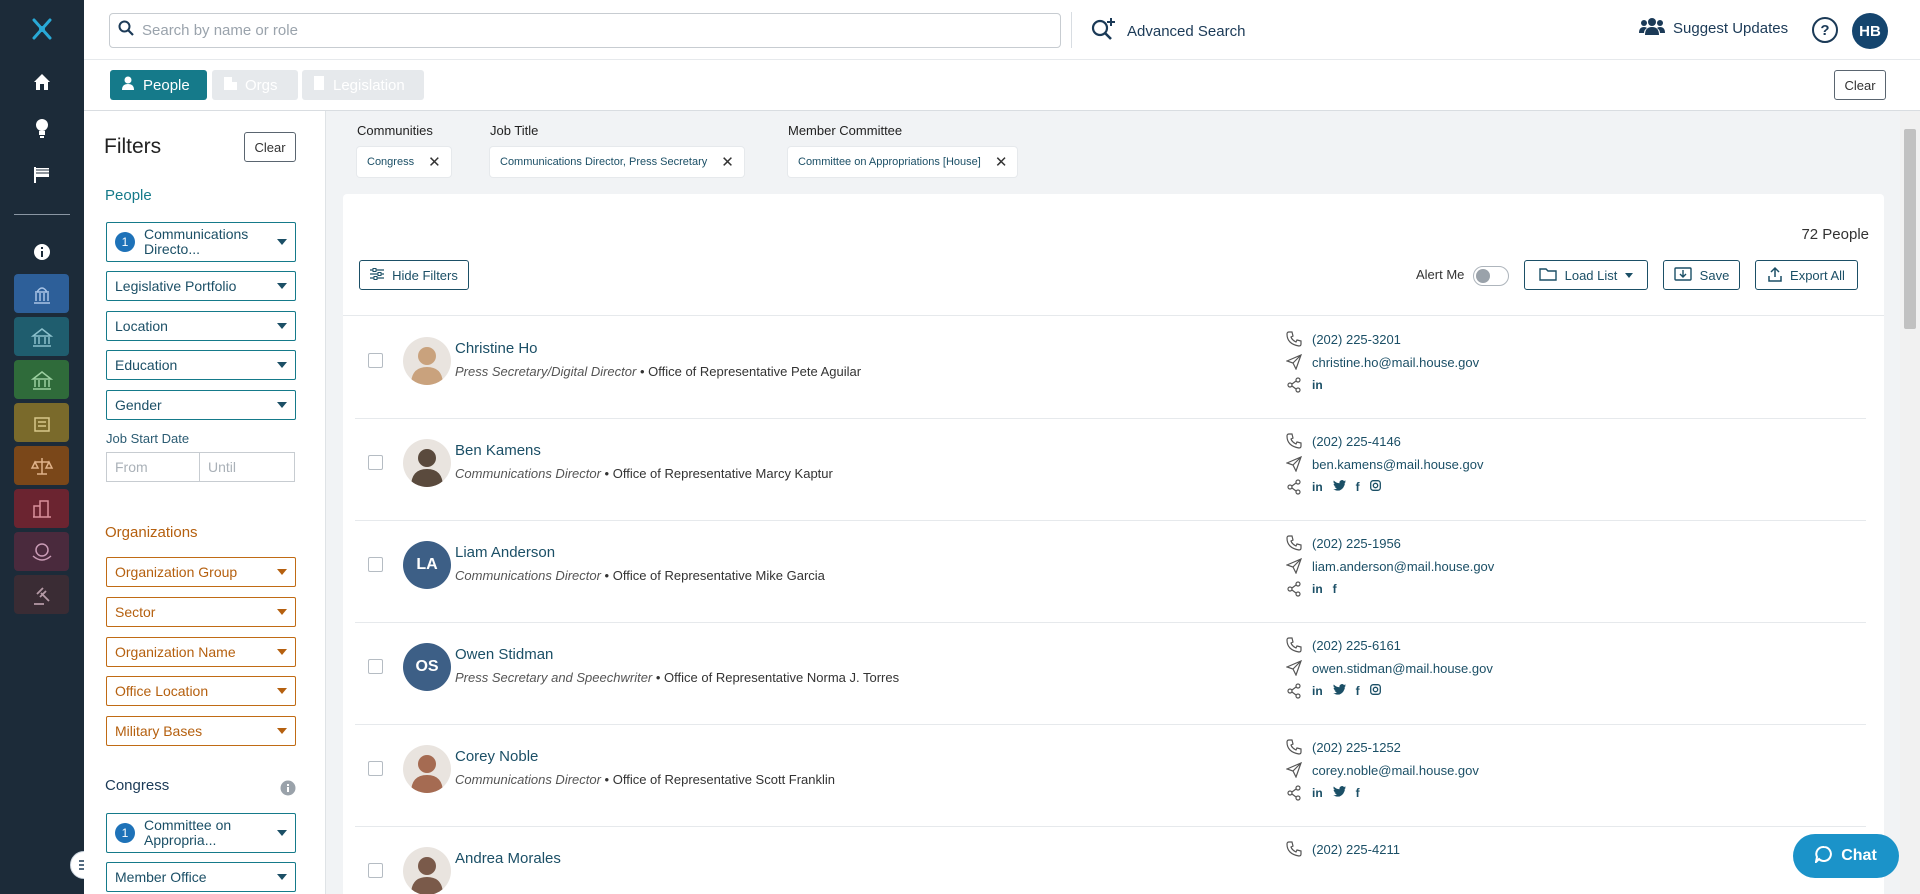 The height and width of the screenshot is (894, 1920). I want to click on person-office: Office of Representative Norma J. Torres, so click(781, 677).